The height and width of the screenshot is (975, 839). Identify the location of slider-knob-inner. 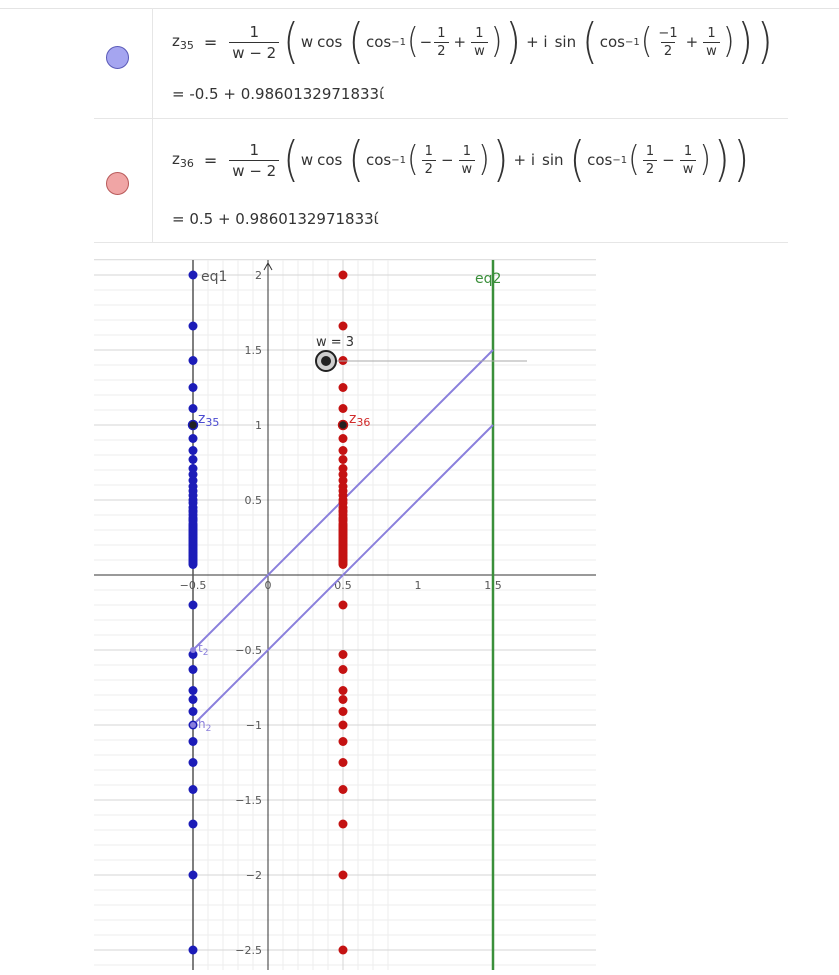
(326, 361).